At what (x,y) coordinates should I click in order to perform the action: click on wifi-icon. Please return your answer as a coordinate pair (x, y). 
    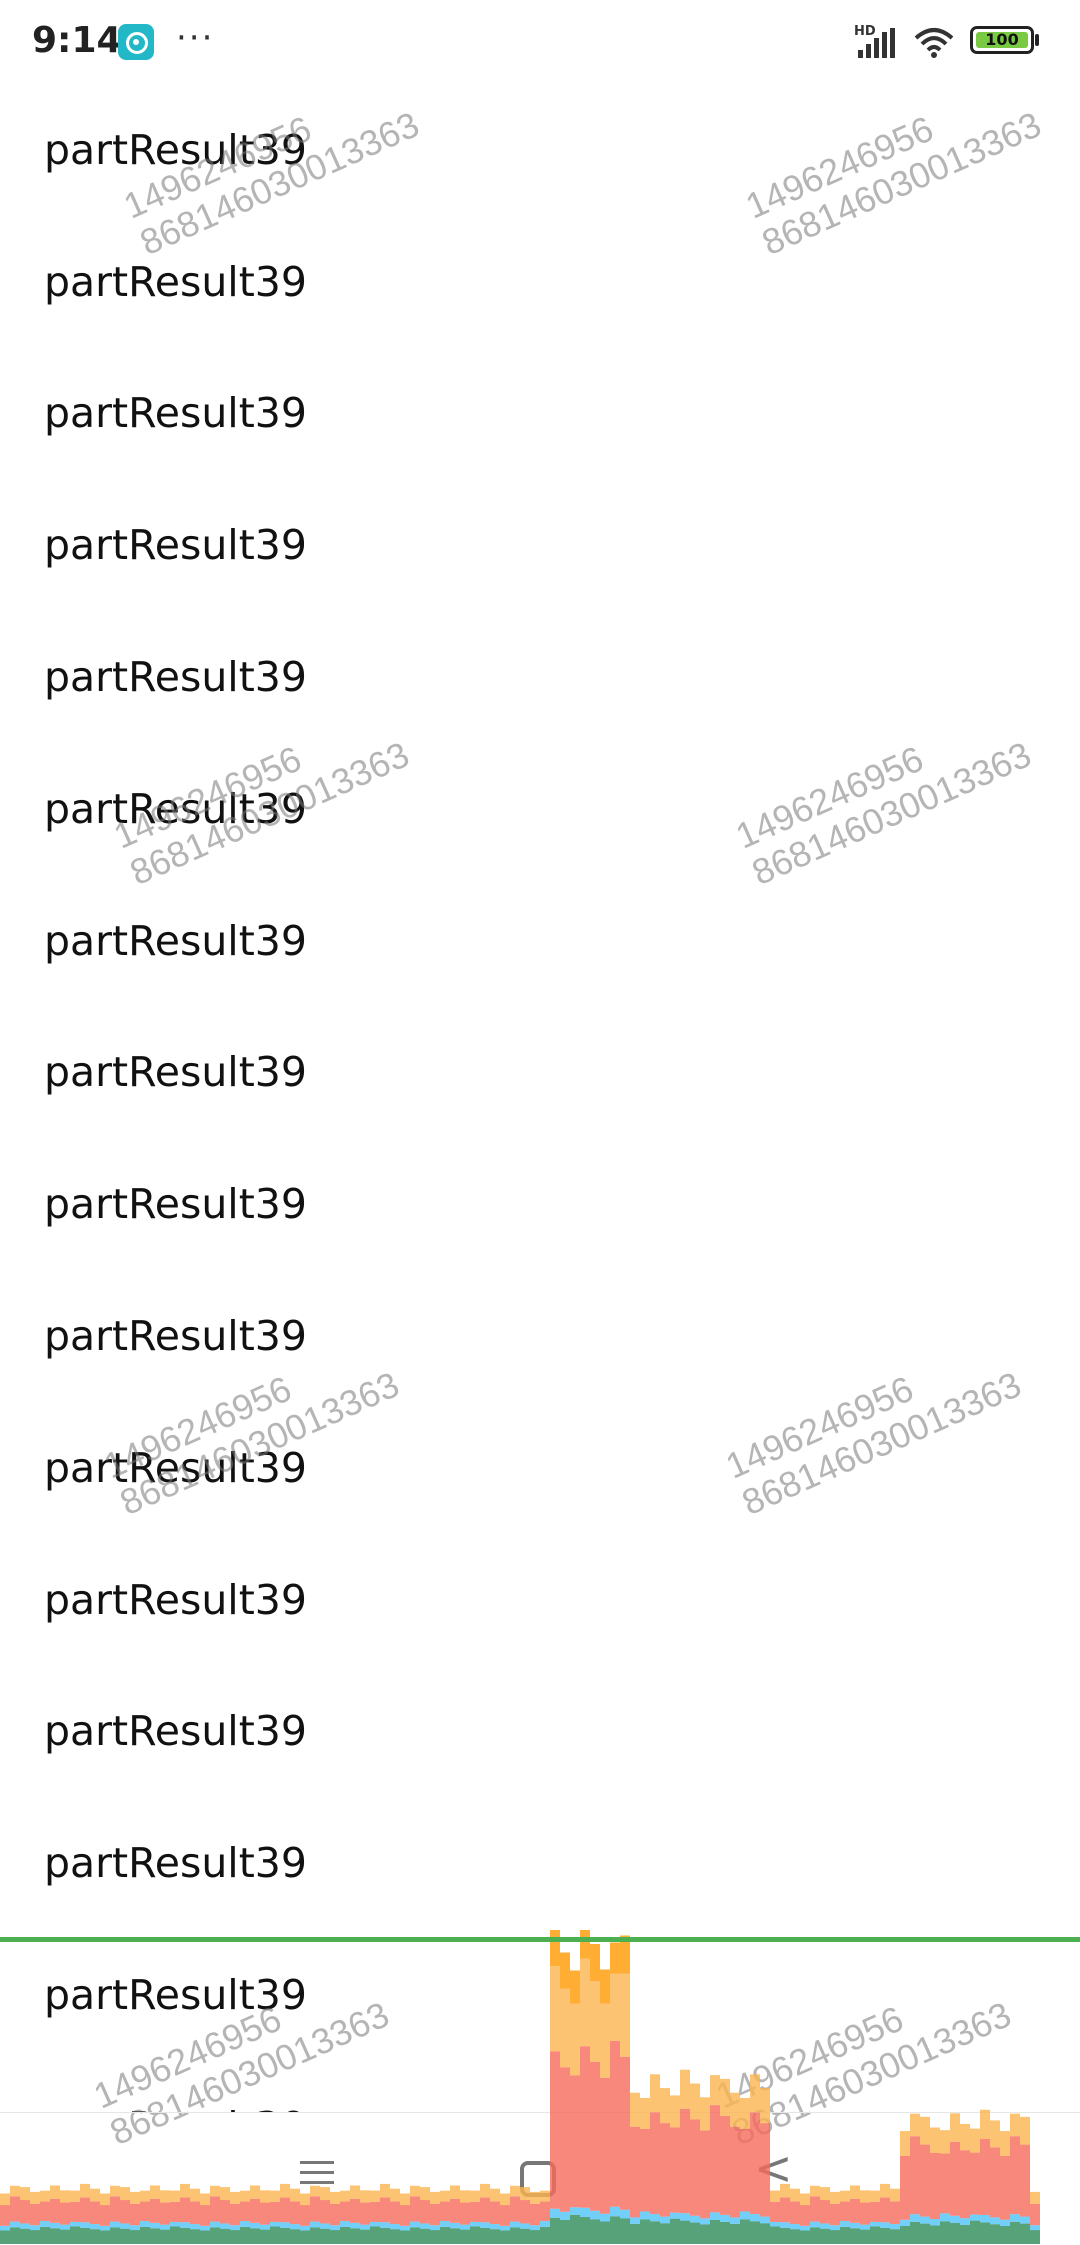
    Looking at the image, I should click on (934, 43).